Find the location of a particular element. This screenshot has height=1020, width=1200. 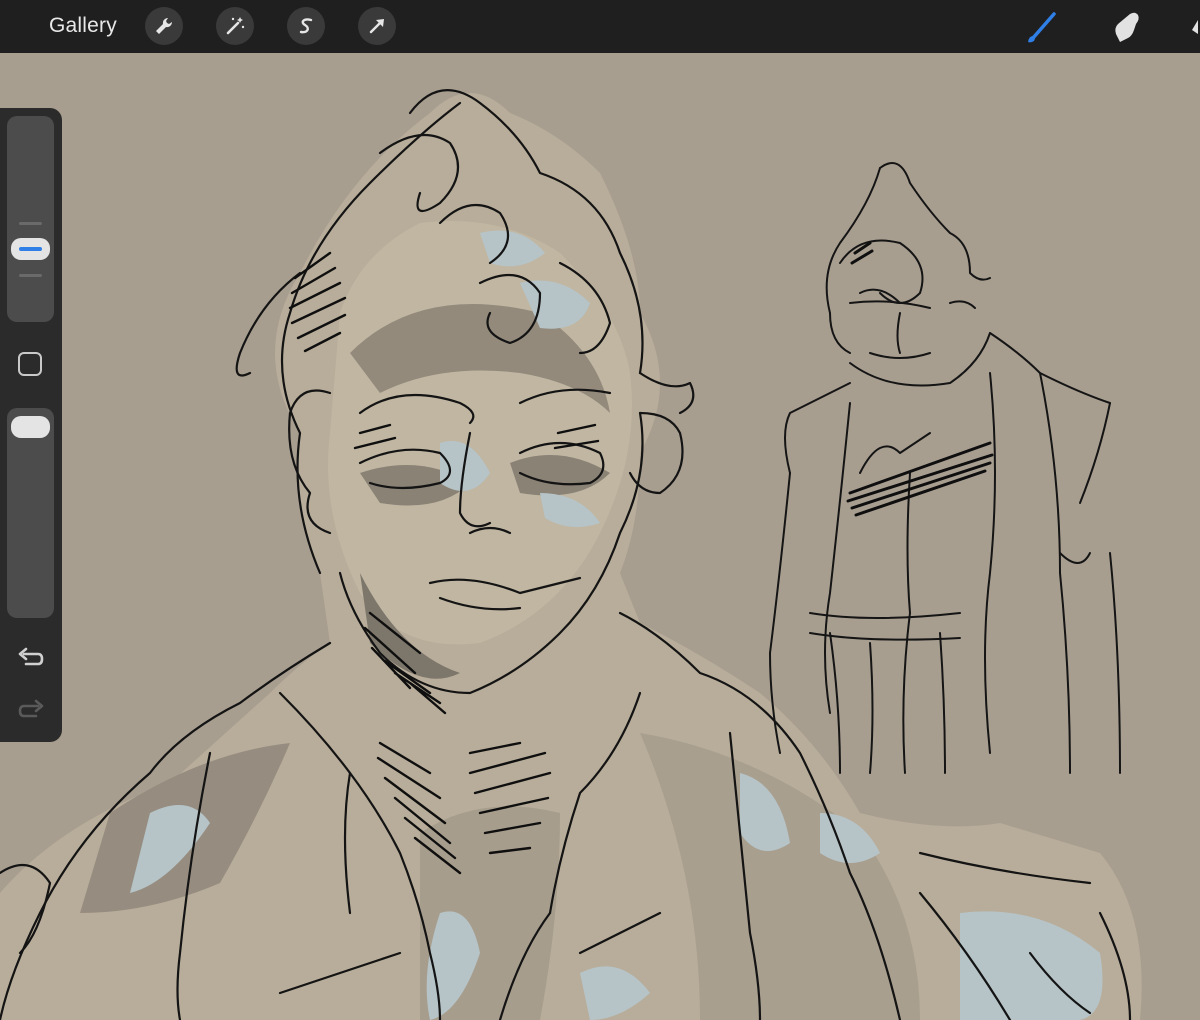

size-indicator is located at coordinates (30, 249).